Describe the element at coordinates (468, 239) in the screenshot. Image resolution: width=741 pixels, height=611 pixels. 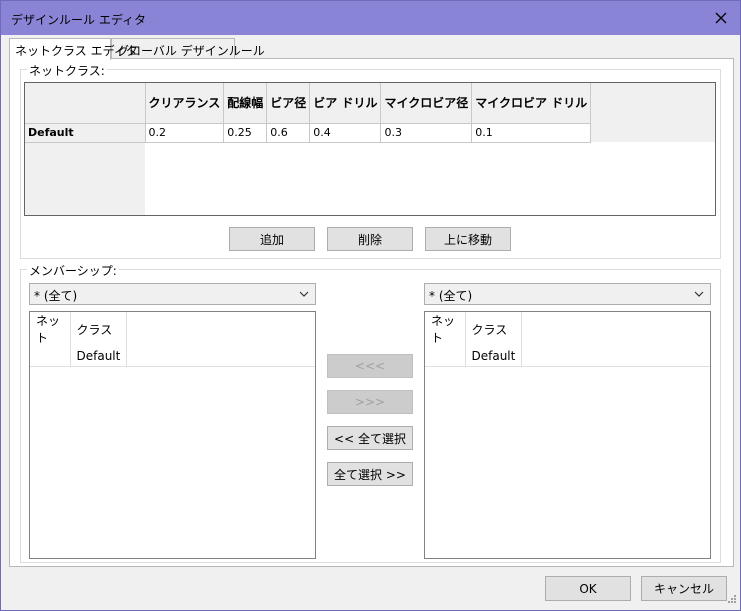
I see `move-up-button: 上に移動` at that location.